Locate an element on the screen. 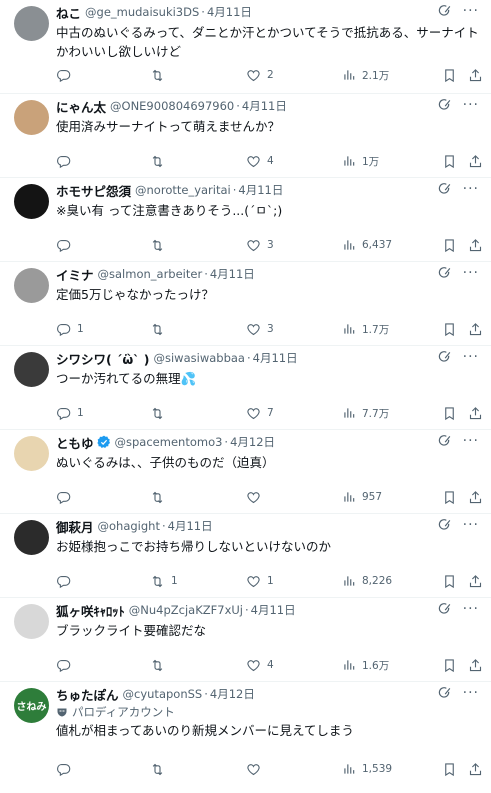 The width and height of the screenshot is (491, 793). user-handle: @norotte_yaritai is located at coordinates (183, 190).